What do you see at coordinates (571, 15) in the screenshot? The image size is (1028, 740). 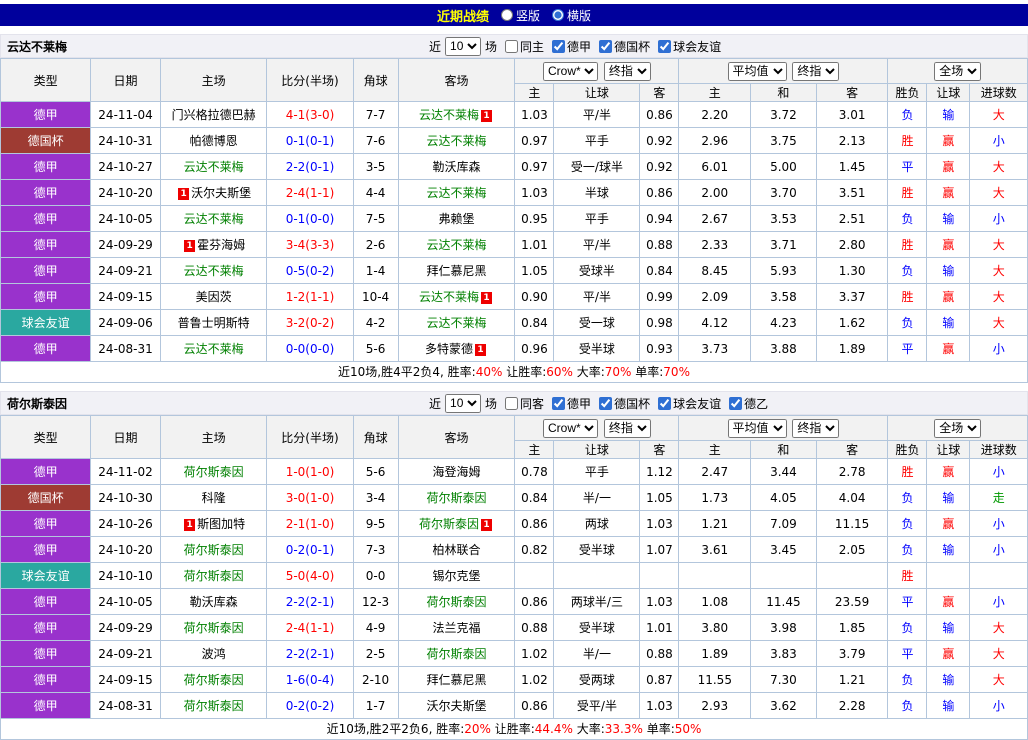 I see `layout-horizontal-option: 横版` at bounding box center [571, 15].